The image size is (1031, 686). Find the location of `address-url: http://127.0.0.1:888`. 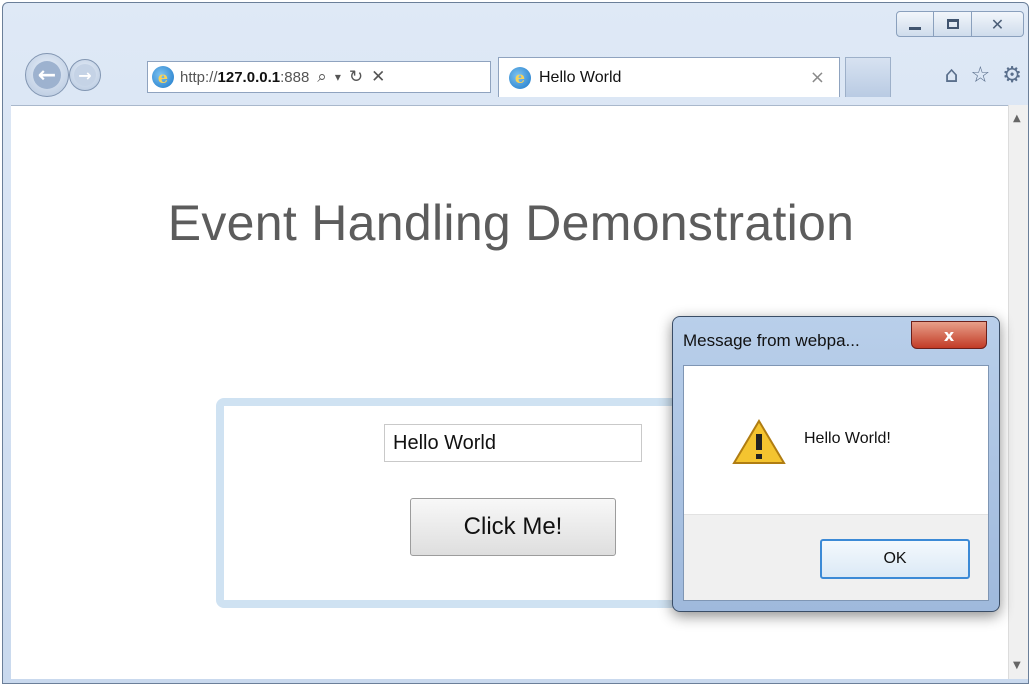

address-url: http://127.0.0.1:888 is located at coordinates (244, 77).